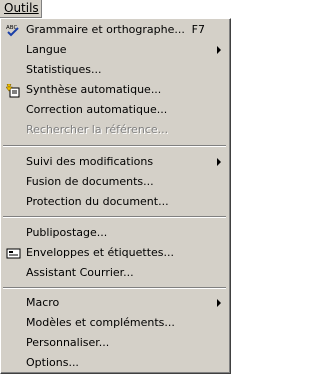 The width and height of the screenshot is (320, 374). What do you see at coordinates (14, 30) in the screenshot?
I see `spellcheck-icon: ABC` at bounding box center [14, 30].